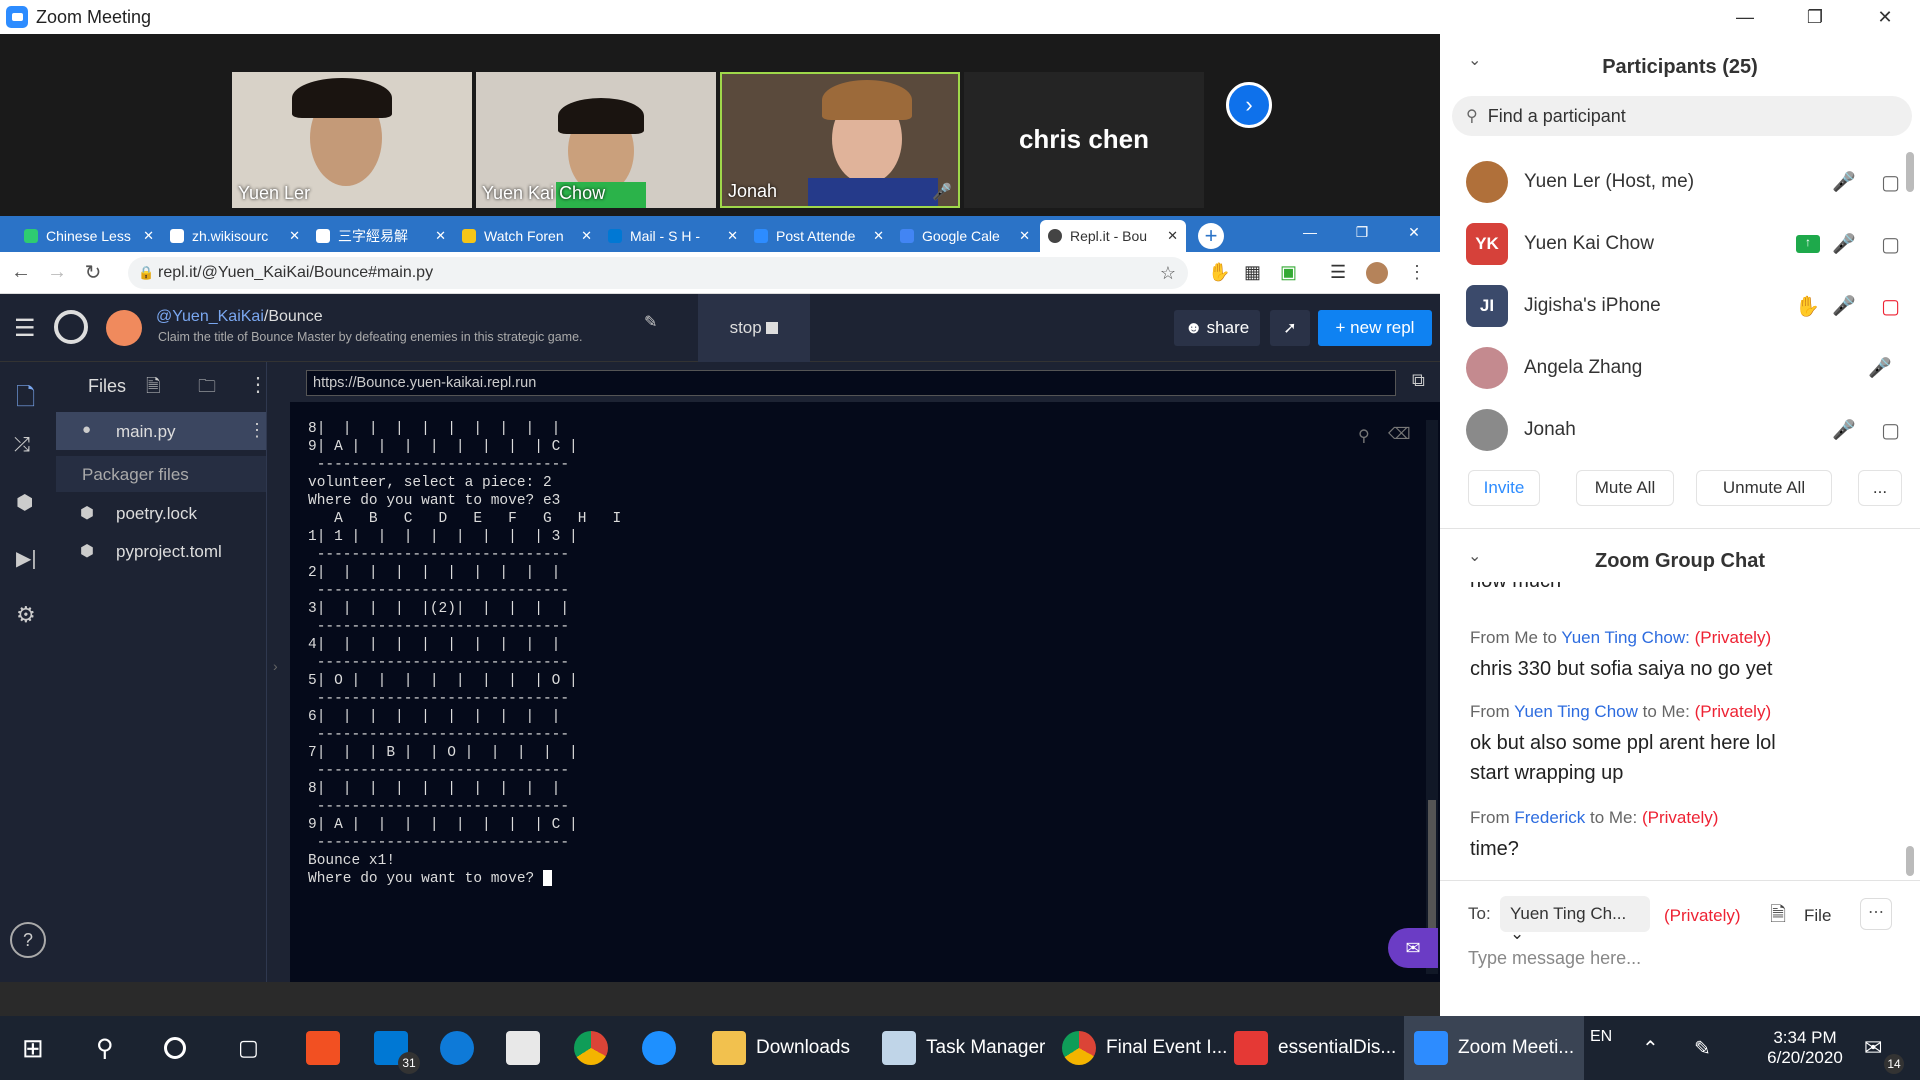 This screenshot has width=1920, height=1080. Describe the element at coordinates (1504, 488) in the screenshot. I see `invite-button: Invite` at that location.